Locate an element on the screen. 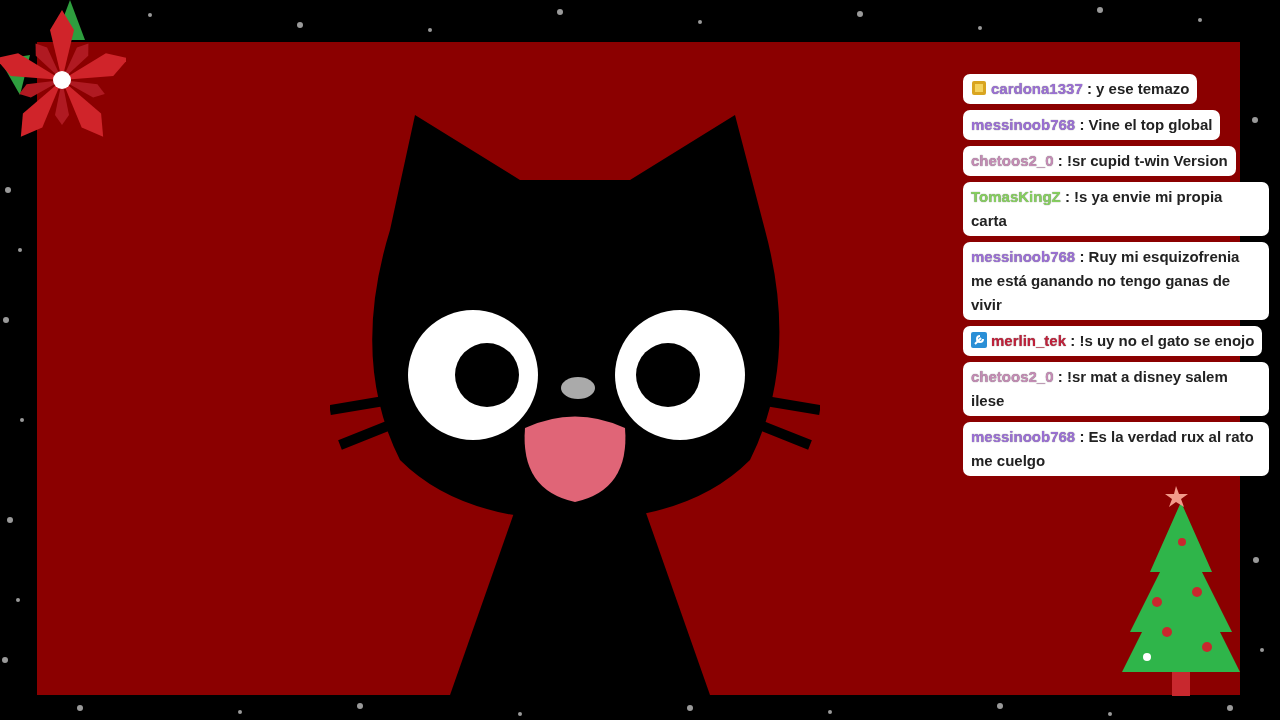  chat-message: messinoob768 : Ruy mi esquizofrenia me está ganando no tengo ganas de vivir is located at coordinates (1116, 281).